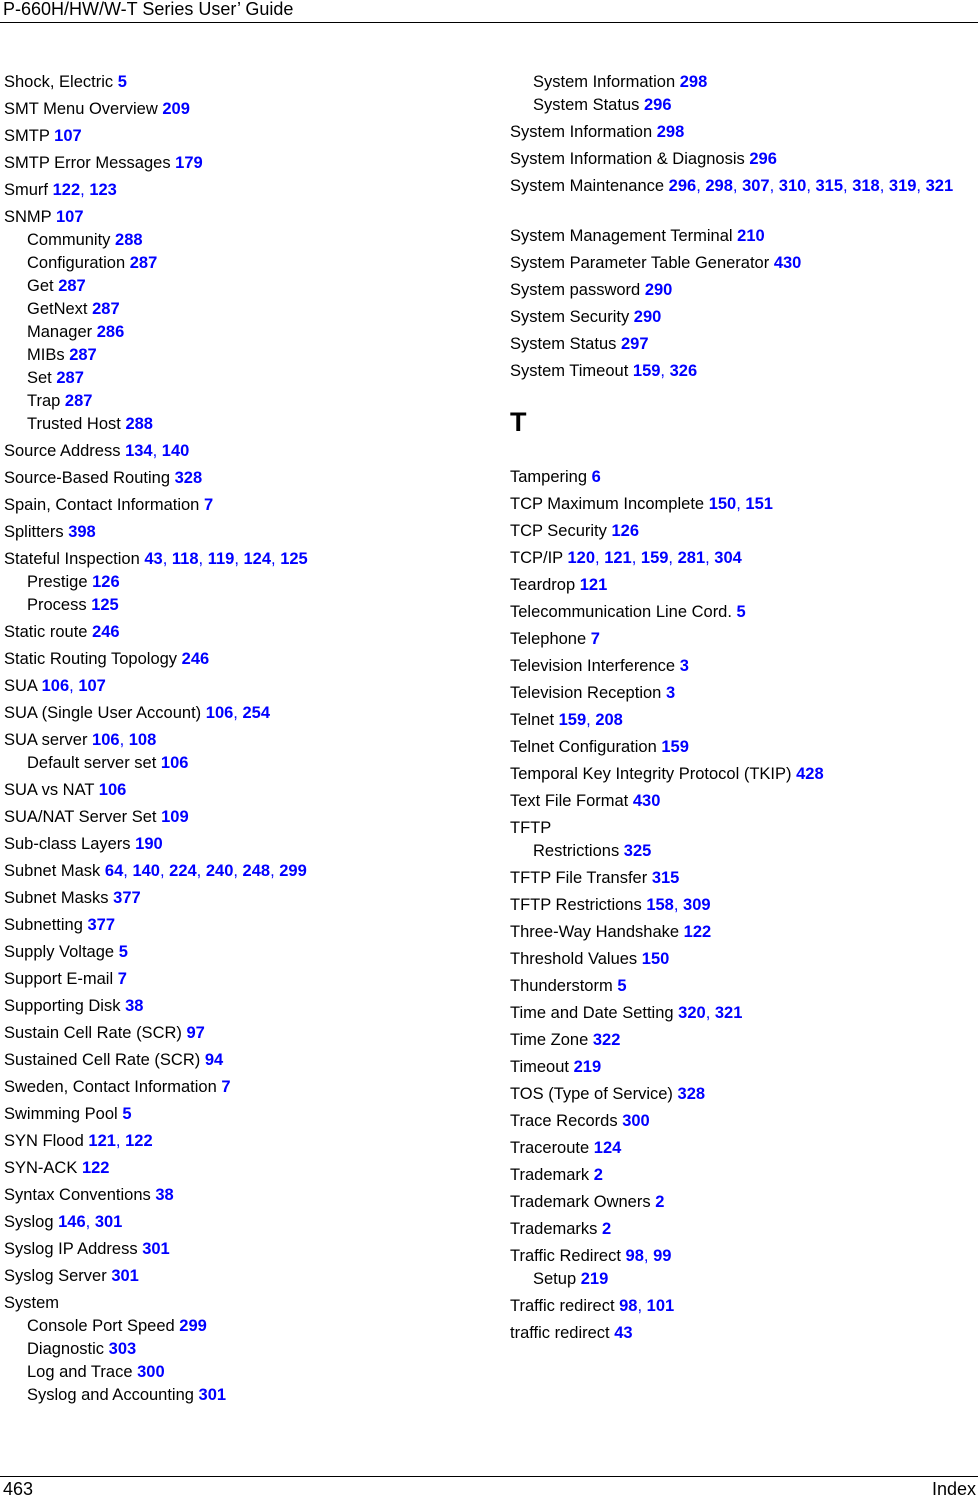 The height and width of the screenshot is (1499, 978). What do you see at coordinates (256, 713) in the screenshot?
I see `page-link: 254` at bounding box center [256, 713].